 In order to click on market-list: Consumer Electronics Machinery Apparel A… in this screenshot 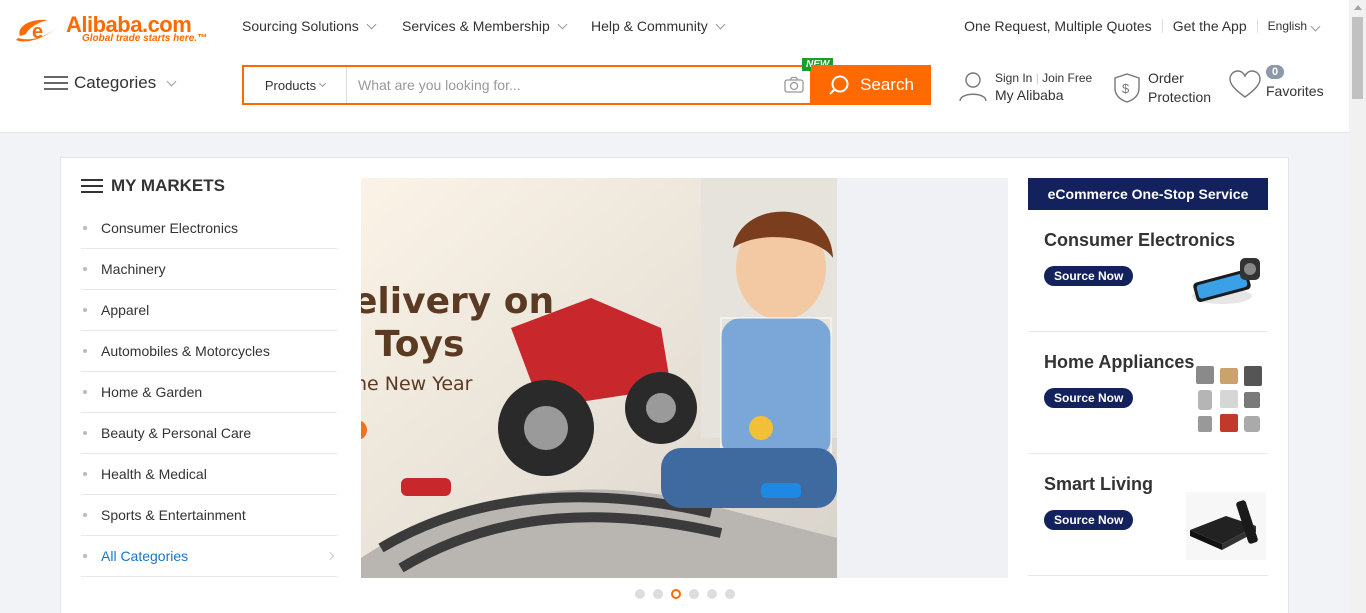, I will do `click(209, 392)`.